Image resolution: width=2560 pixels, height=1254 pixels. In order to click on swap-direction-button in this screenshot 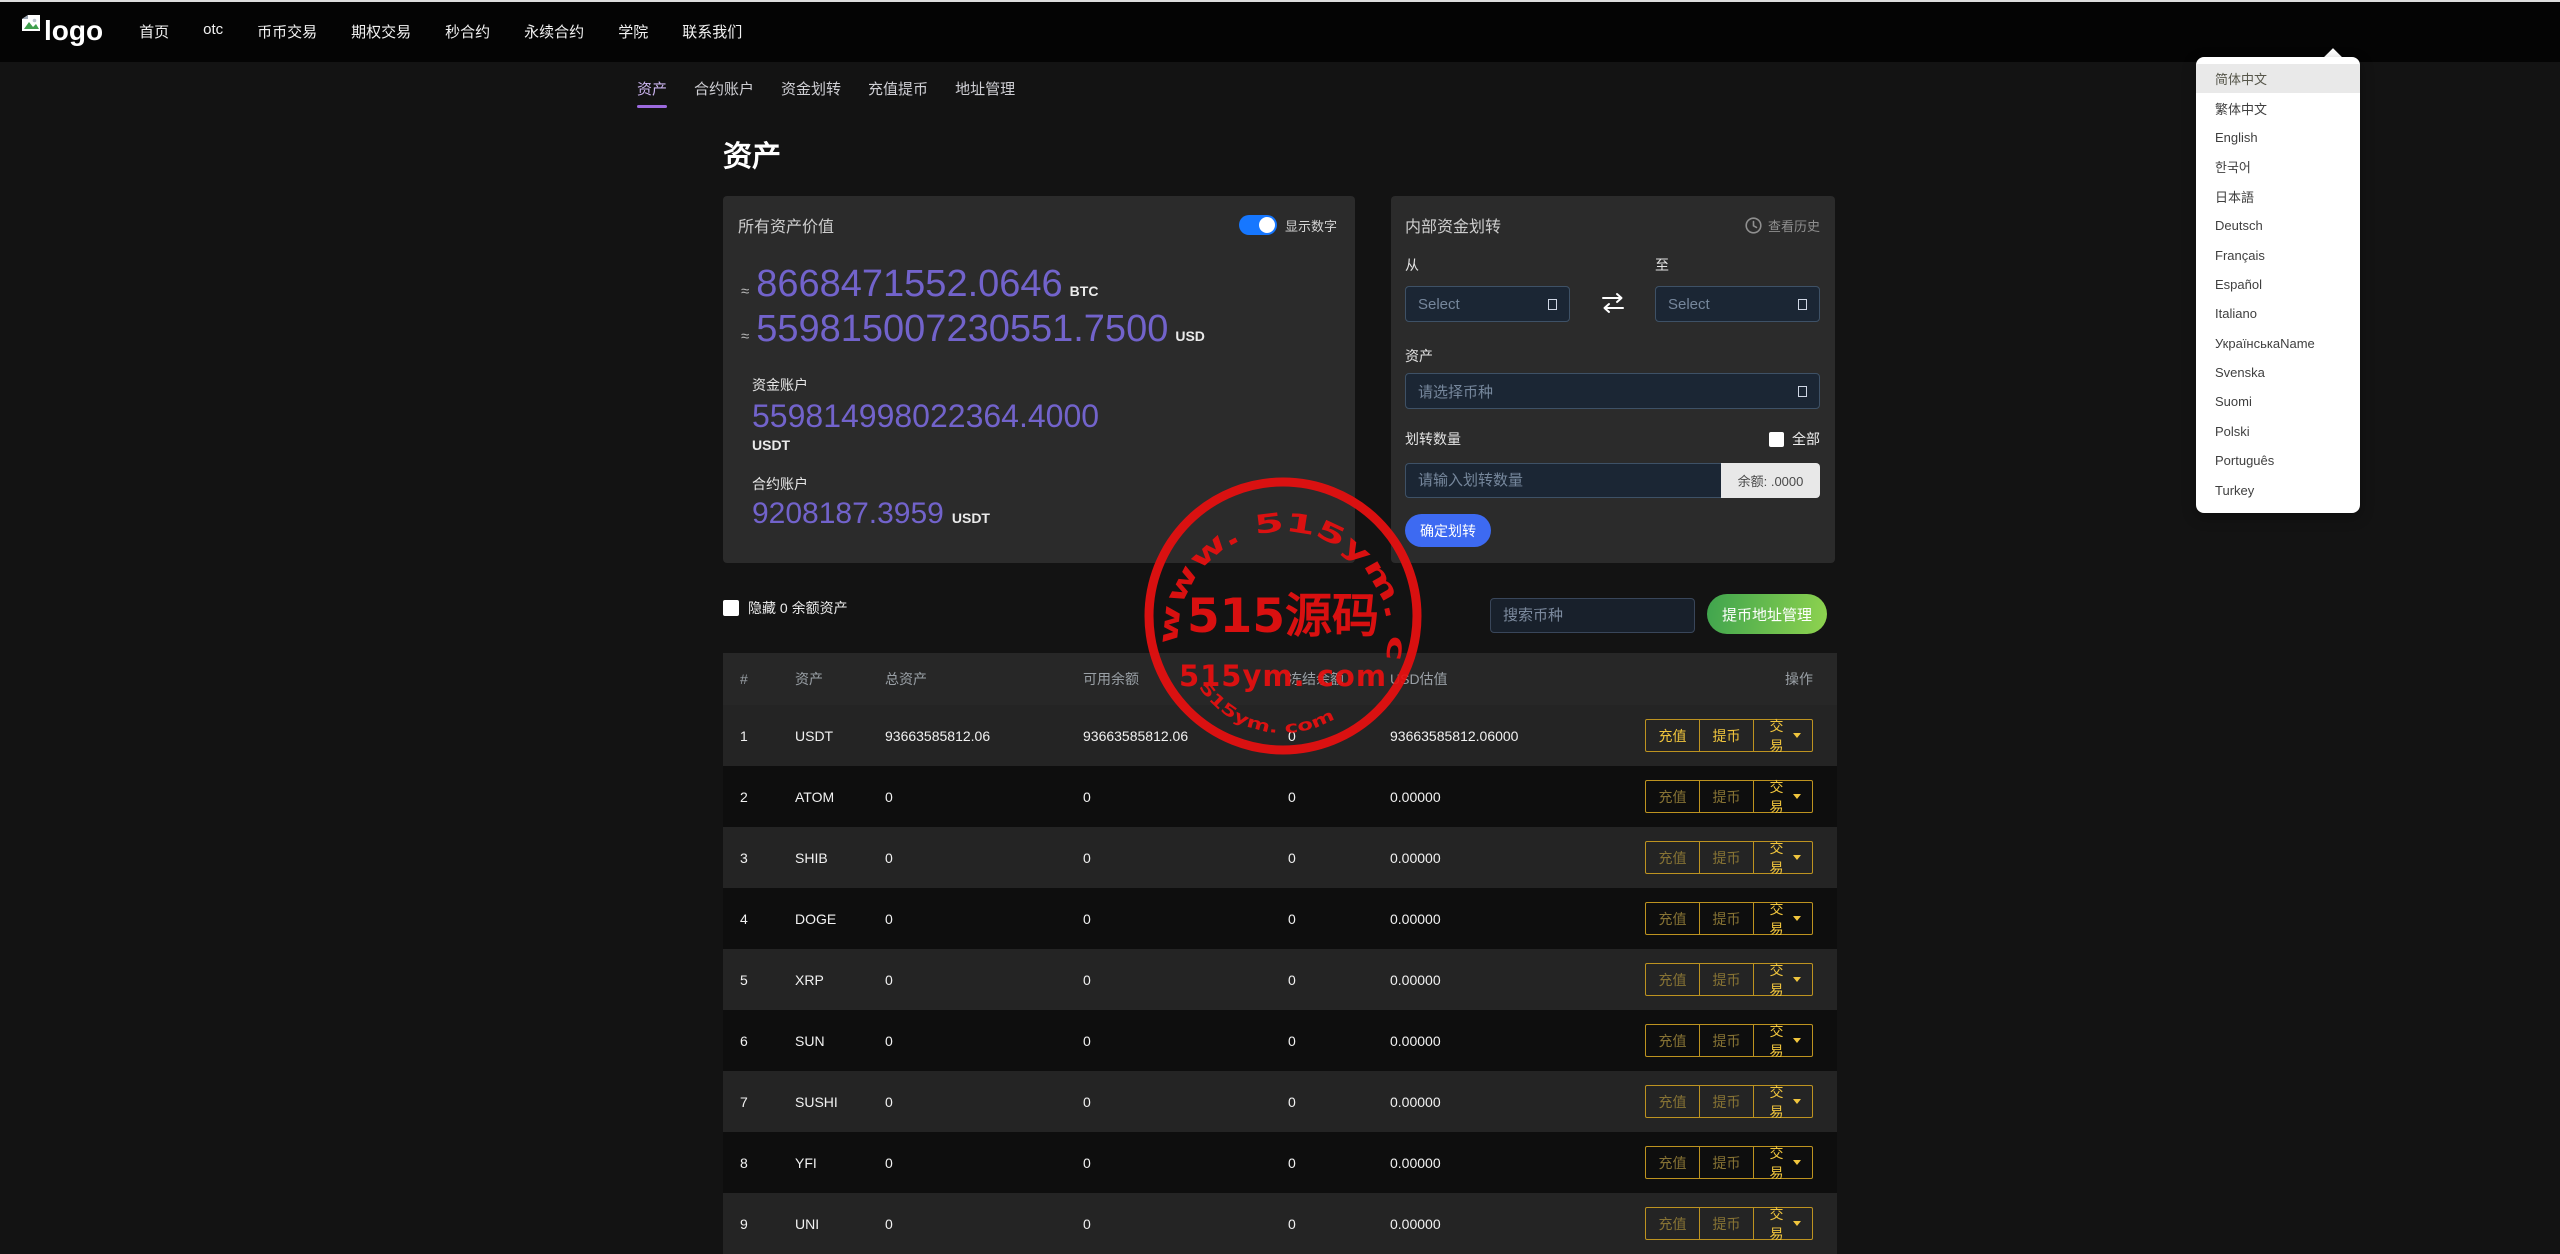, I will do `click(1612, 288)`.